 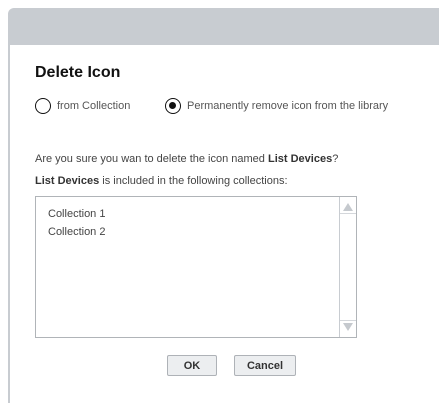 What do you see at coordinates (67, 181) in the screenshot?
I see `icon-name-2: List Devices` at bounding box center [67, 181].